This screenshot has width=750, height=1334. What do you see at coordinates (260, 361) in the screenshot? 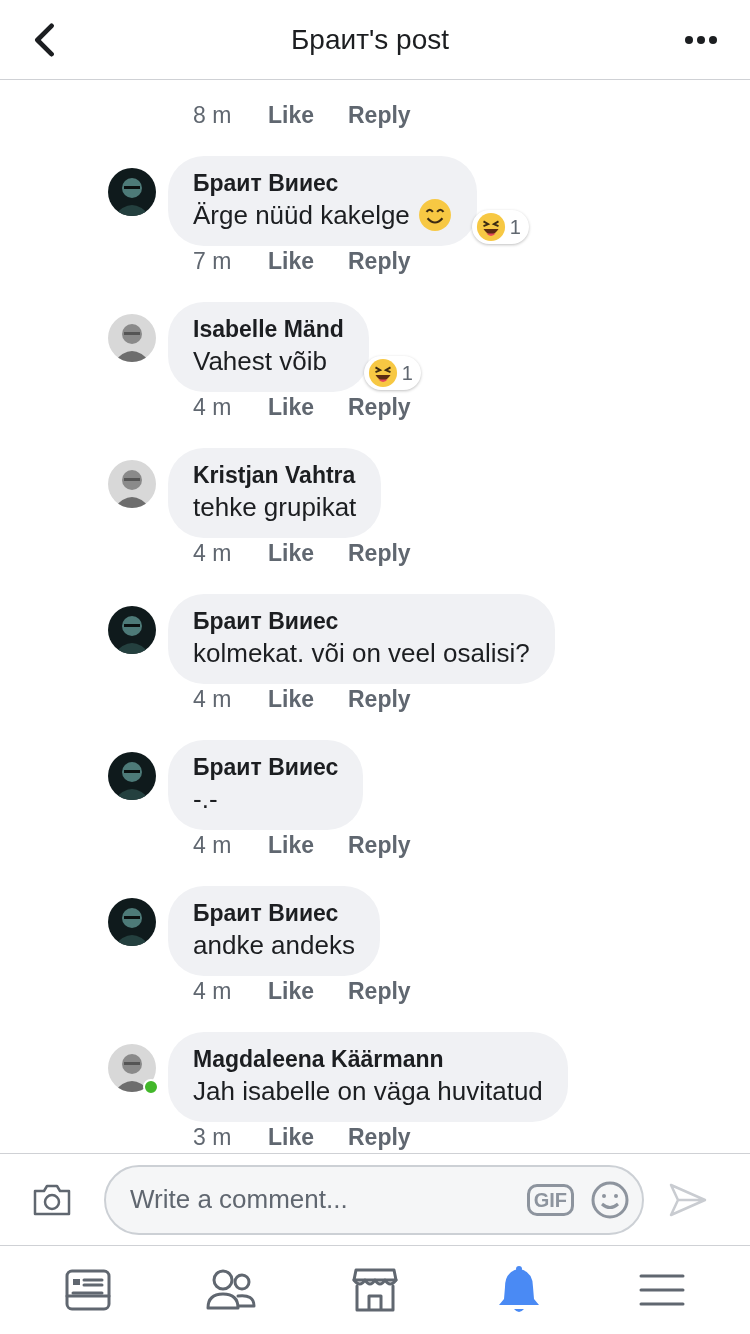
I see `comment-text: Vahest võib` at bounding box center [260, 361].